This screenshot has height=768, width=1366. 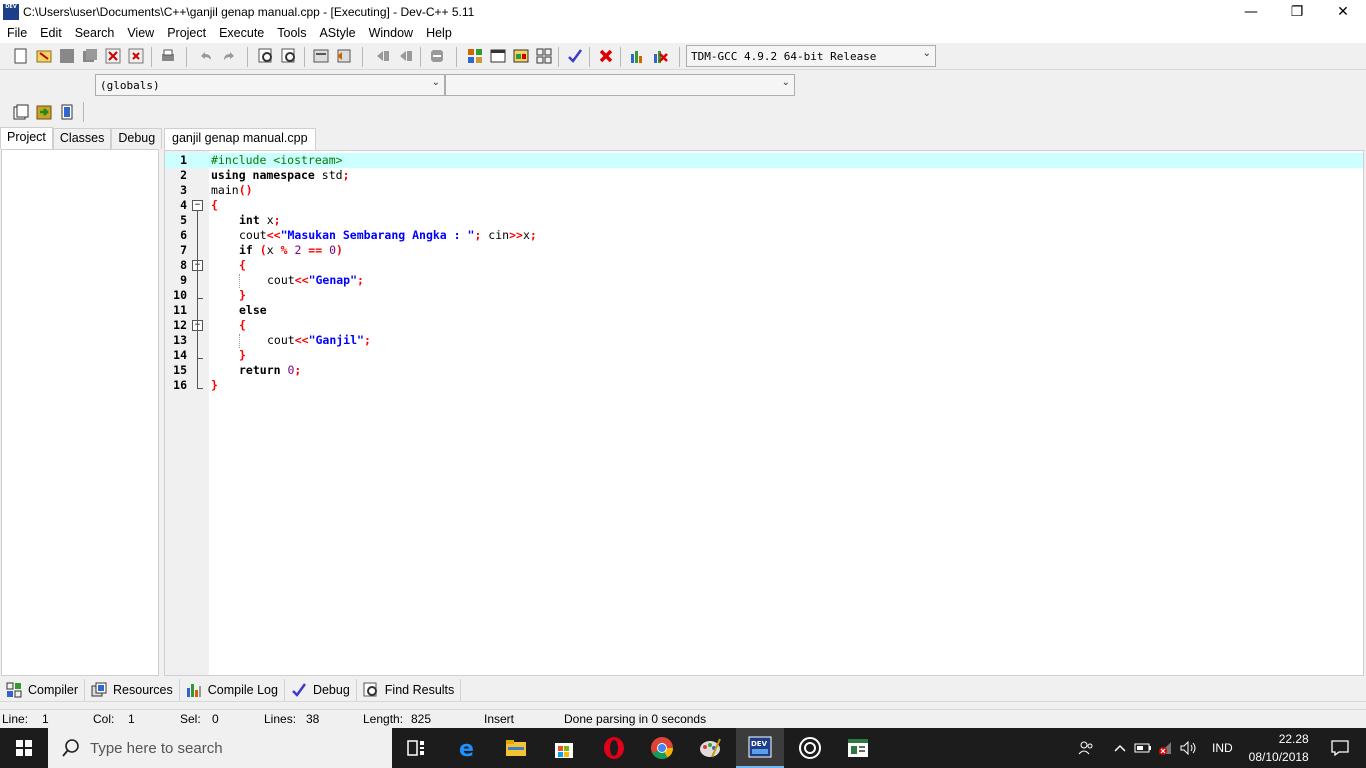 What do you see at coordinates (1166, 748) in the screenshot?
I see `network-disconnected-icon` at bounding box center [1166, 748].